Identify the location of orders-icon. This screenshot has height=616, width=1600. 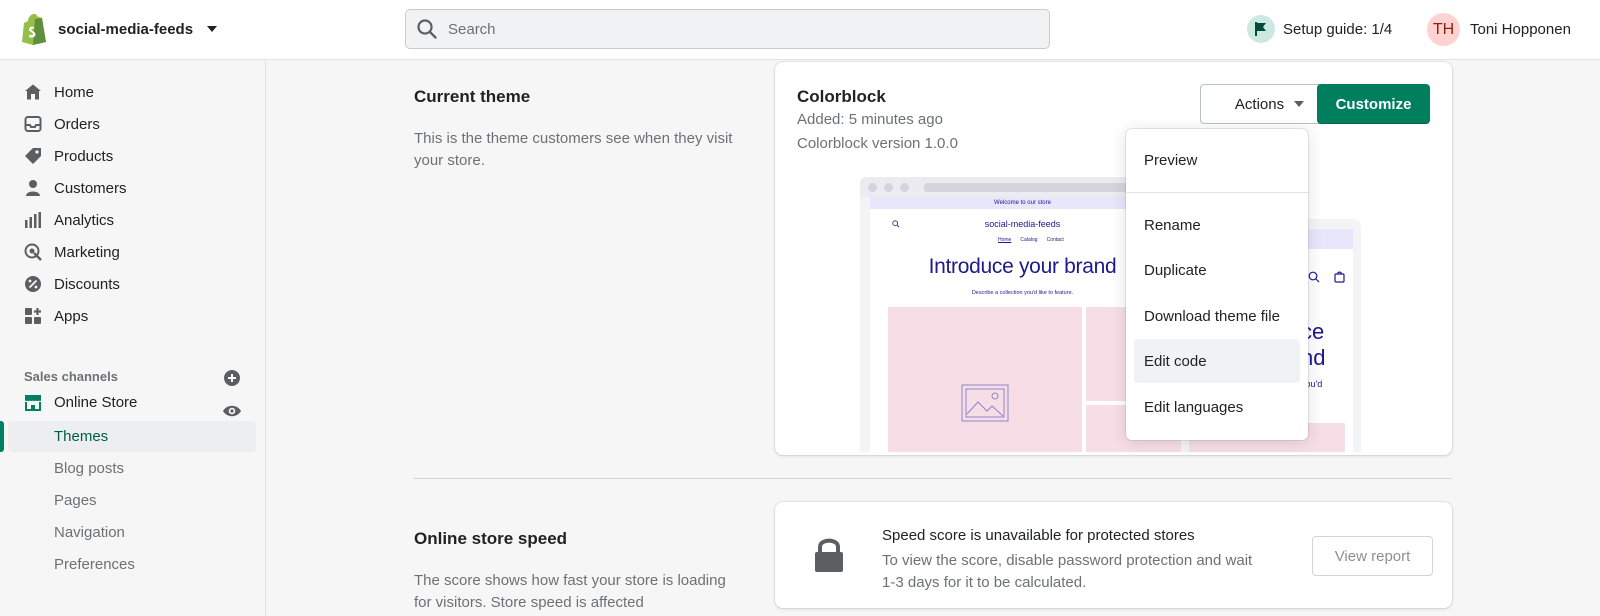
(33, 124).